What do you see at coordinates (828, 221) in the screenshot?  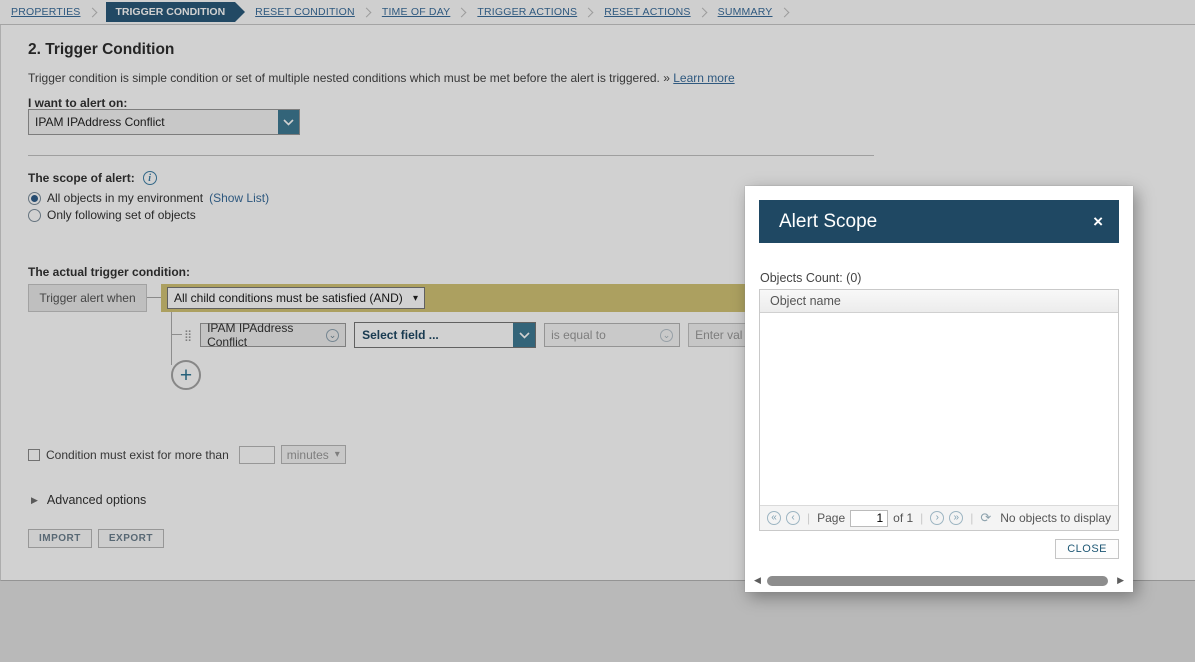 I see `dialog-title: Alert Scope` at bounding box center [828, 221].